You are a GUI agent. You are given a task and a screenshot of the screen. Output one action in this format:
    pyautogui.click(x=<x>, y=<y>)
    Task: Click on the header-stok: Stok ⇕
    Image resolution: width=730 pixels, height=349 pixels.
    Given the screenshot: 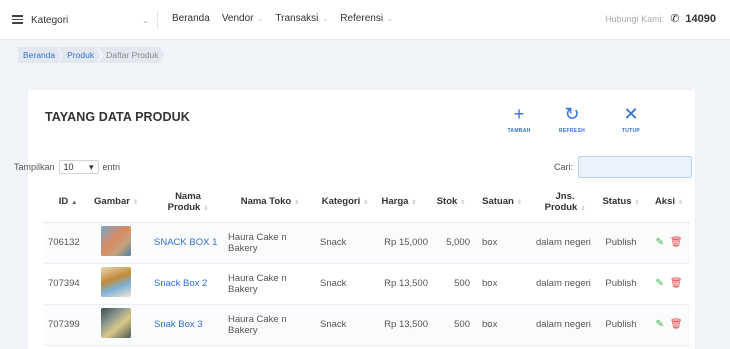 What is the action you would take?
    pyautogui.click(x=454, y=202)
    